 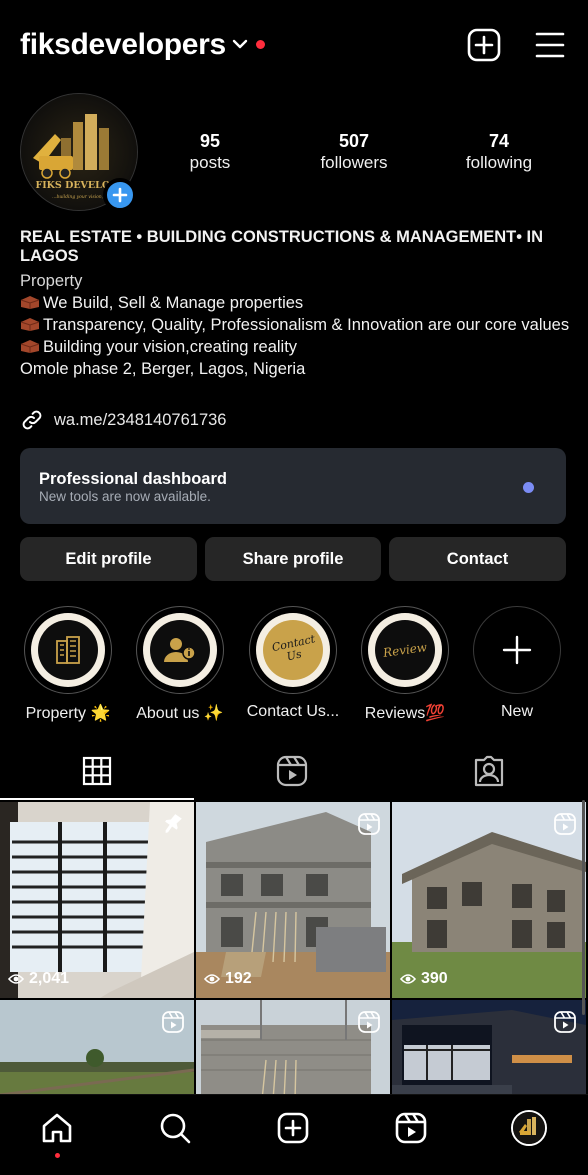 What do you see at coordinates (108, 559) in the screenshot?
I see `edit-profile-button: Edit profile` at bounding box center [108, 559].